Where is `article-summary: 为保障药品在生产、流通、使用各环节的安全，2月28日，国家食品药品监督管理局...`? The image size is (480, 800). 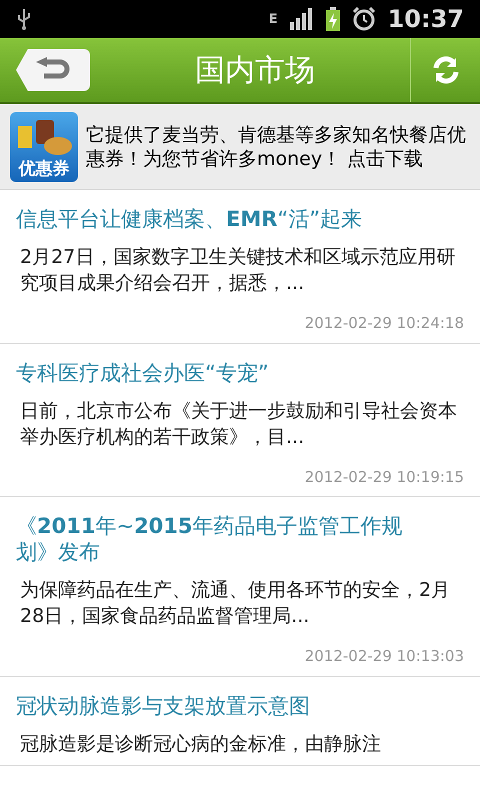 article-summary: 为保障药品在生产、流通、使用各环节的安全，2月28日，国家食品药品监督管理局... is located at coordinates (235, 603).